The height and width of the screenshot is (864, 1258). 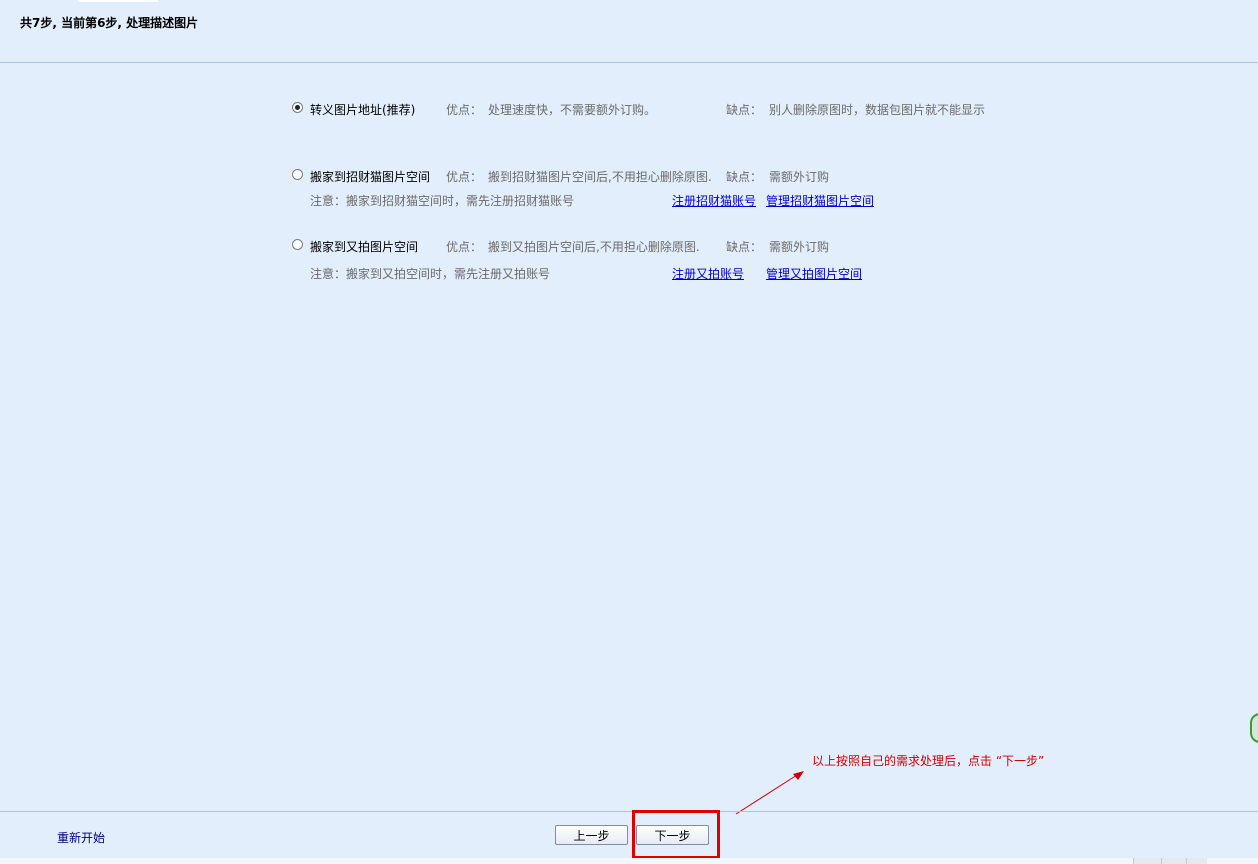 I want to click on next-button-highlight, so click(x=676, y=834).